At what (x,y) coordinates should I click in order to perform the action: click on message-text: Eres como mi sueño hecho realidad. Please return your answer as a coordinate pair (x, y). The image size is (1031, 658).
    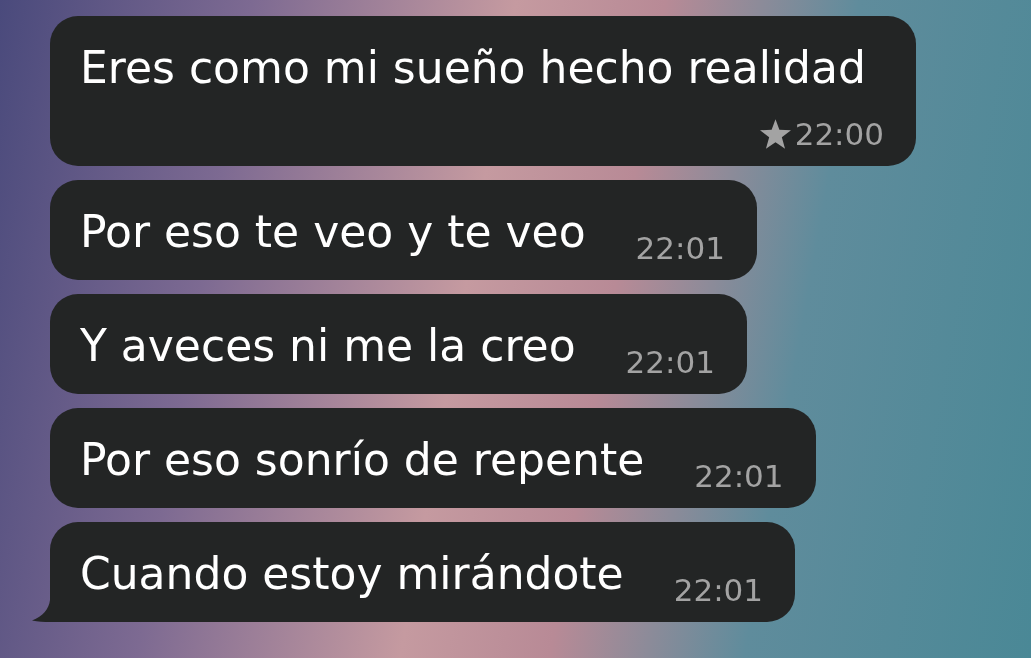
    Looking at the image, I should click on (473, 68).